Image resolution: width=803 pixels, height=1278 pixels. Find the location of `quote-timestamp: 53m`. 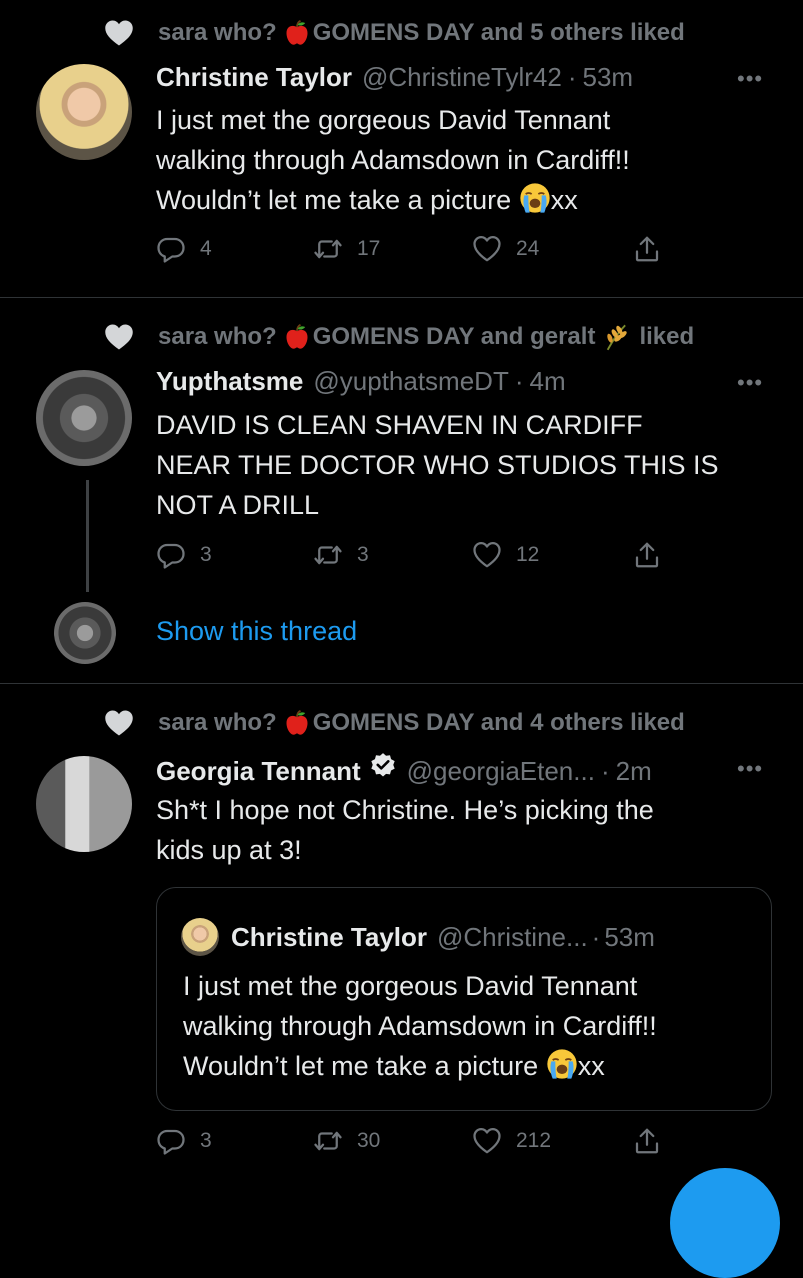

quote-timestamp: 53m is located at coordinates (629, 936).